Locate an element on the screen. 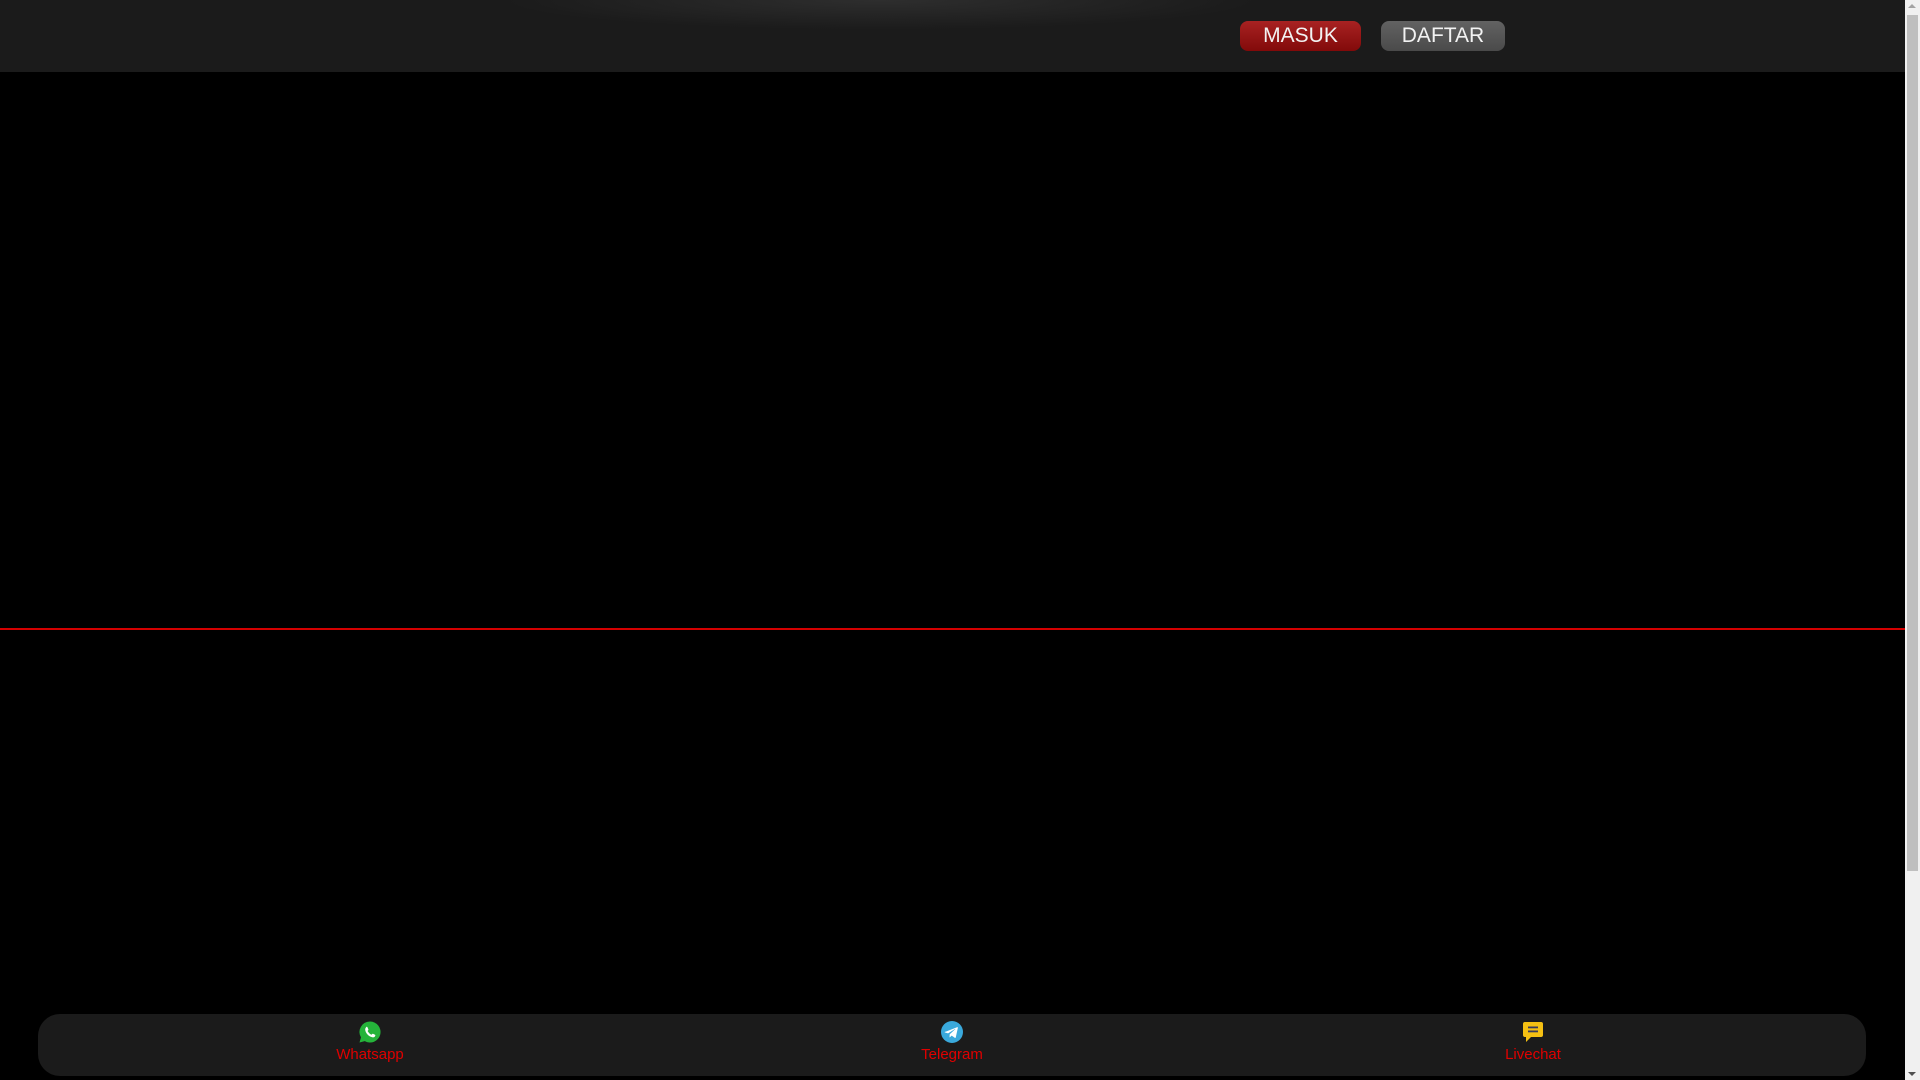  whatsapp-icon is located at coordinates (370, 1032).